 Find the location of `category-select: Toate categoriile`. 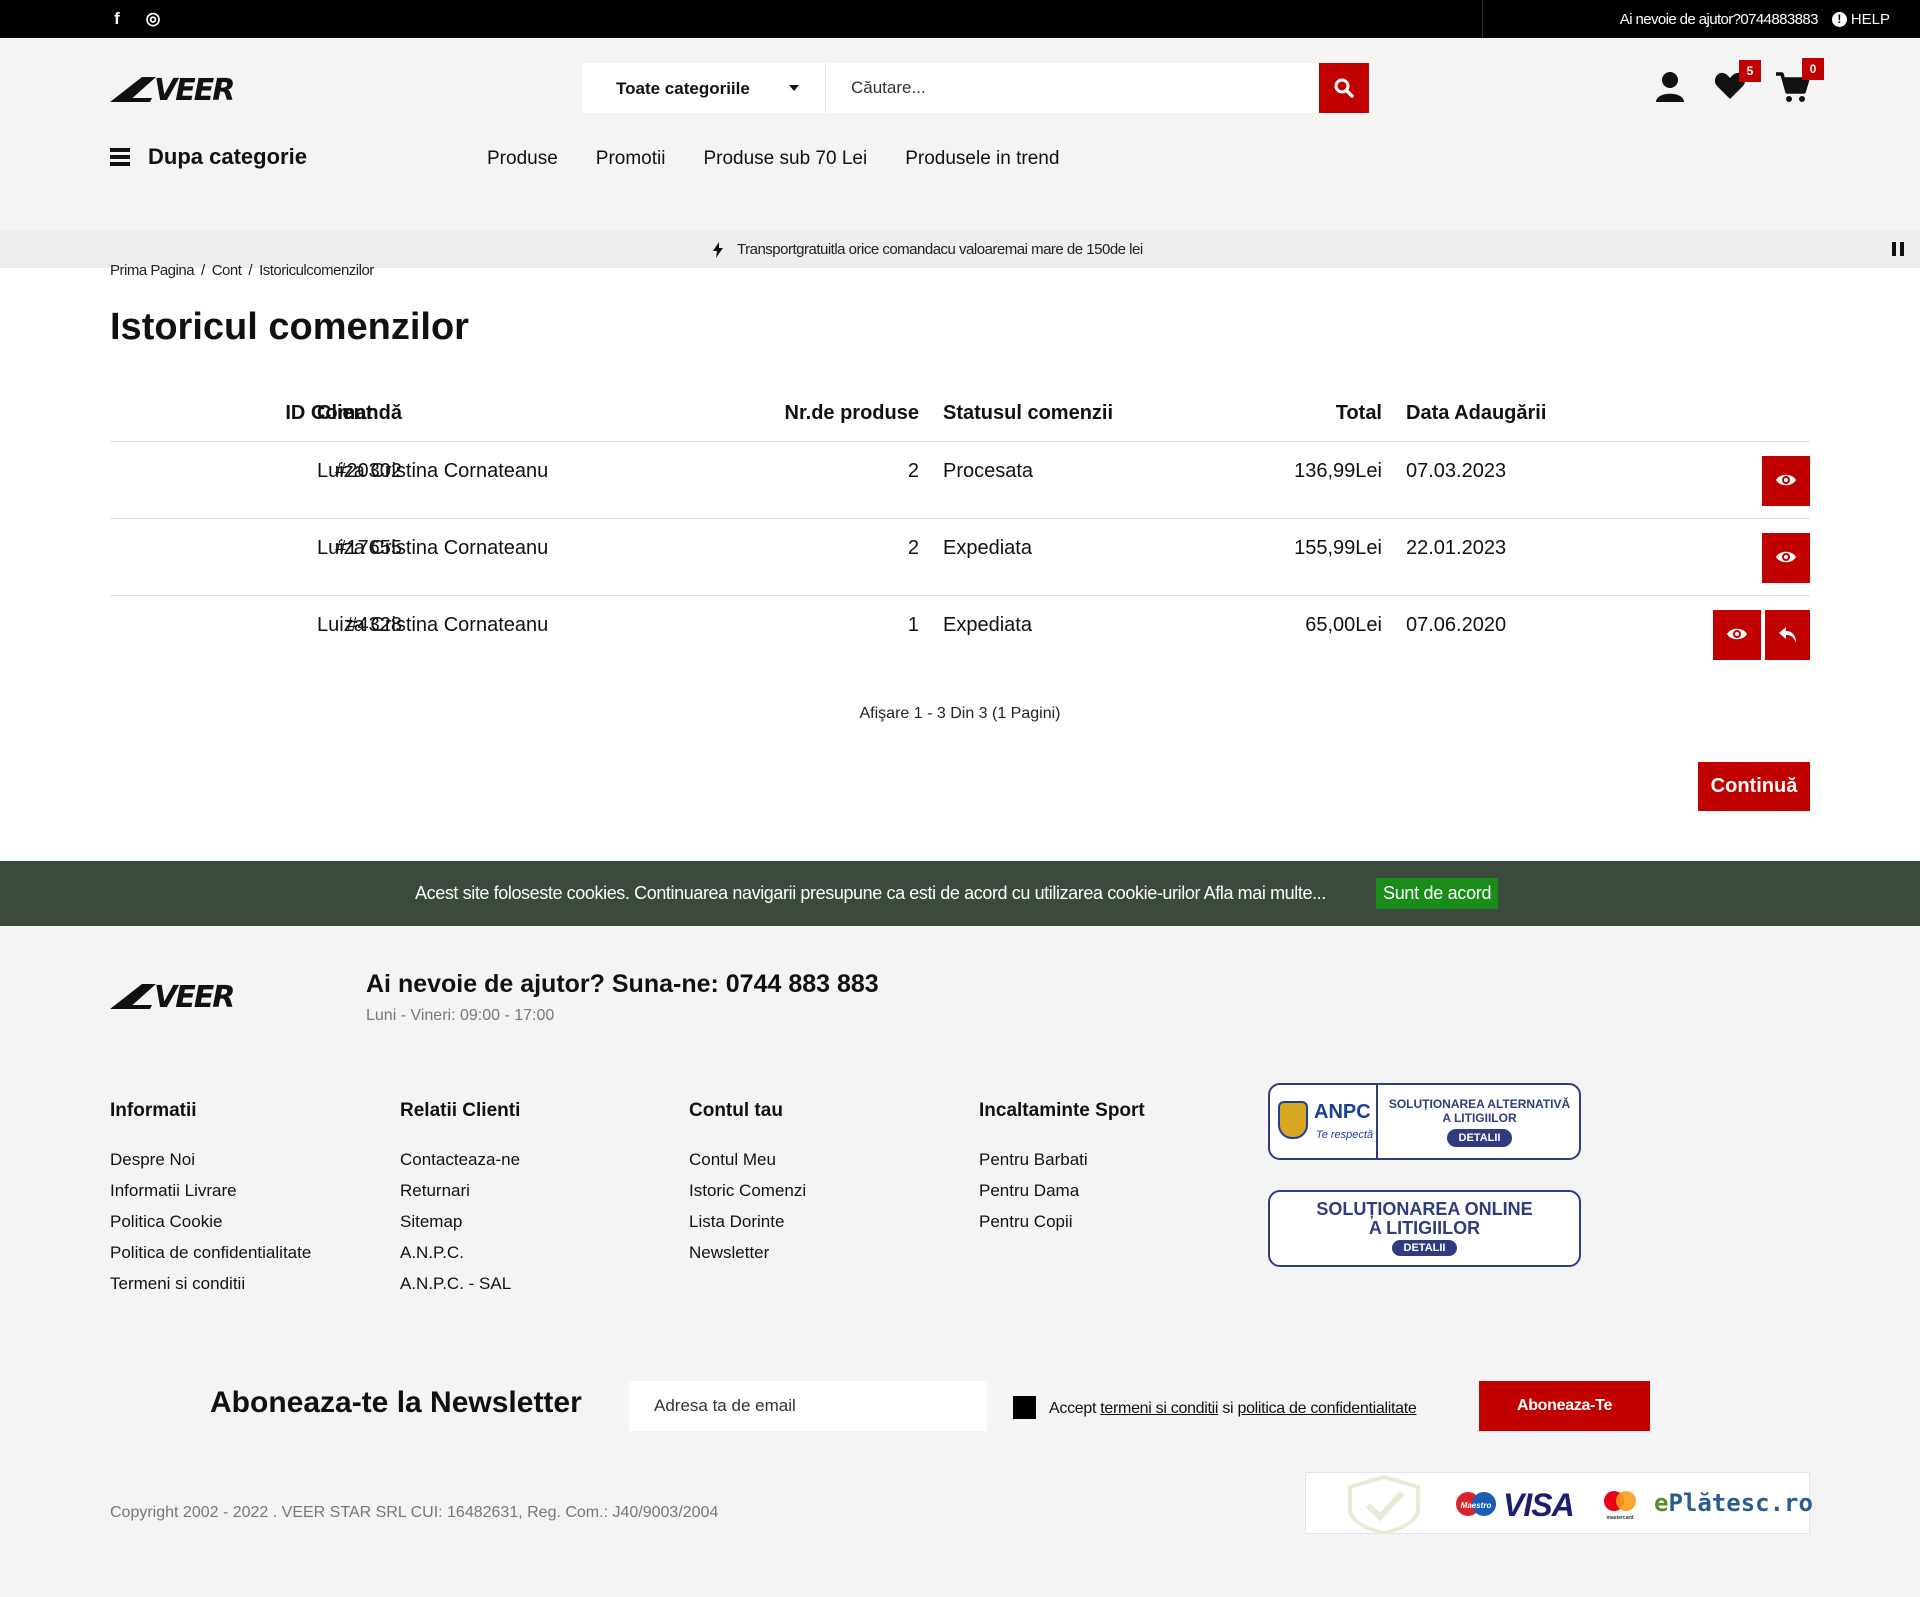

category-select: Toate categoriile is located at coordinates (704, 88).